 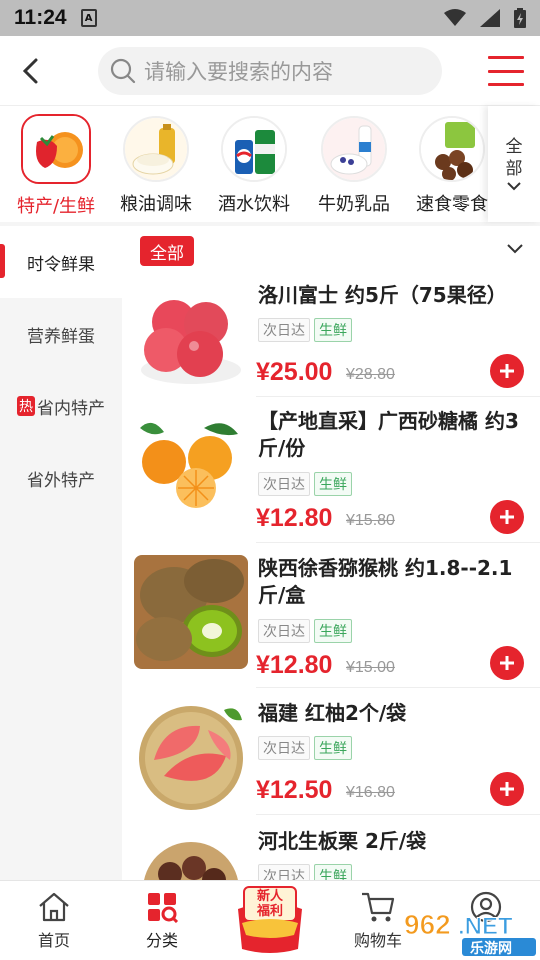 I want to click on chevron-left-icon, so click(x=30, y=70).